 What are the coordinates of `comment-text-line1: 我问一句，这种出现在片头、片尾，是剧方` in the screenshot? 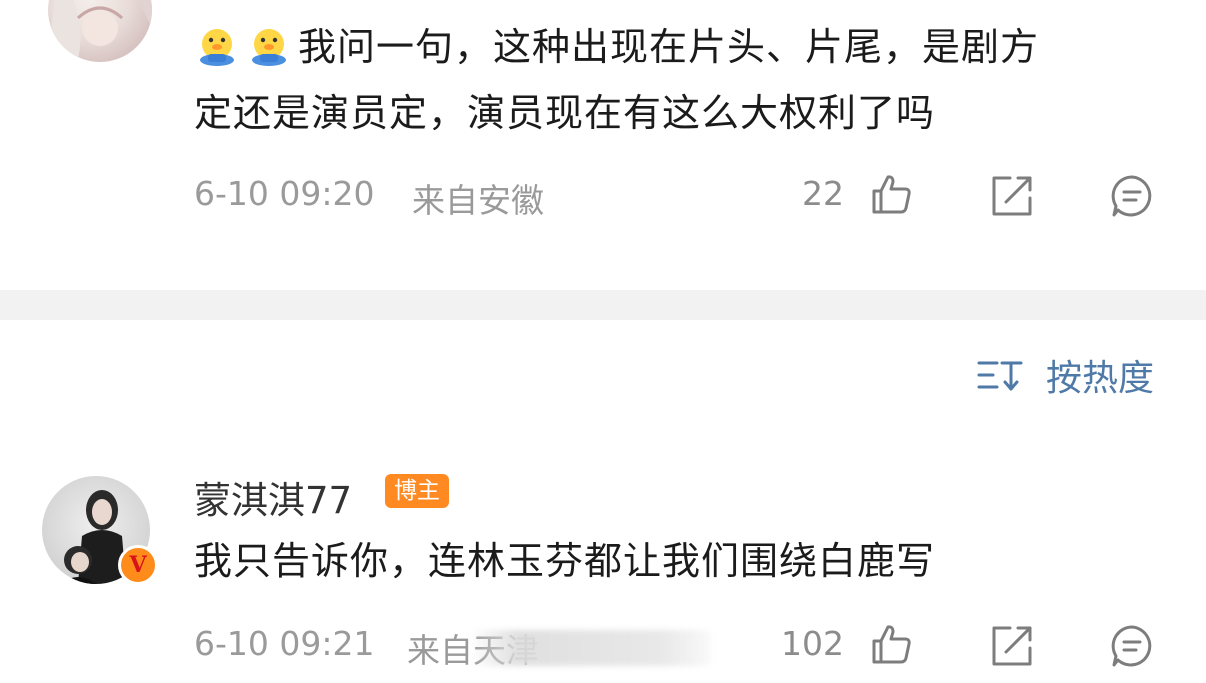 It's located at (669, 47).